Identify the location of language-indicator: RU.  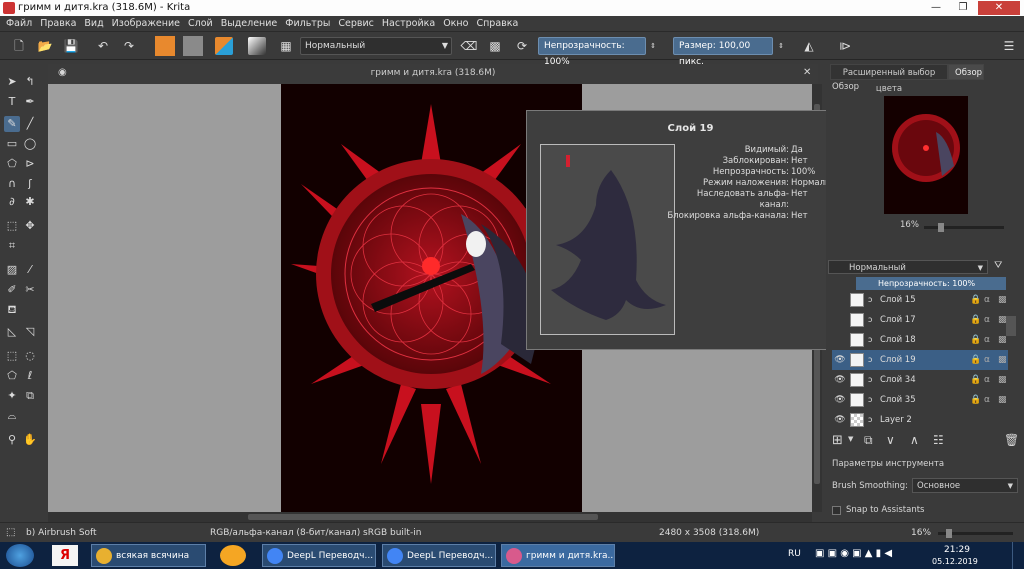
(794, 554).